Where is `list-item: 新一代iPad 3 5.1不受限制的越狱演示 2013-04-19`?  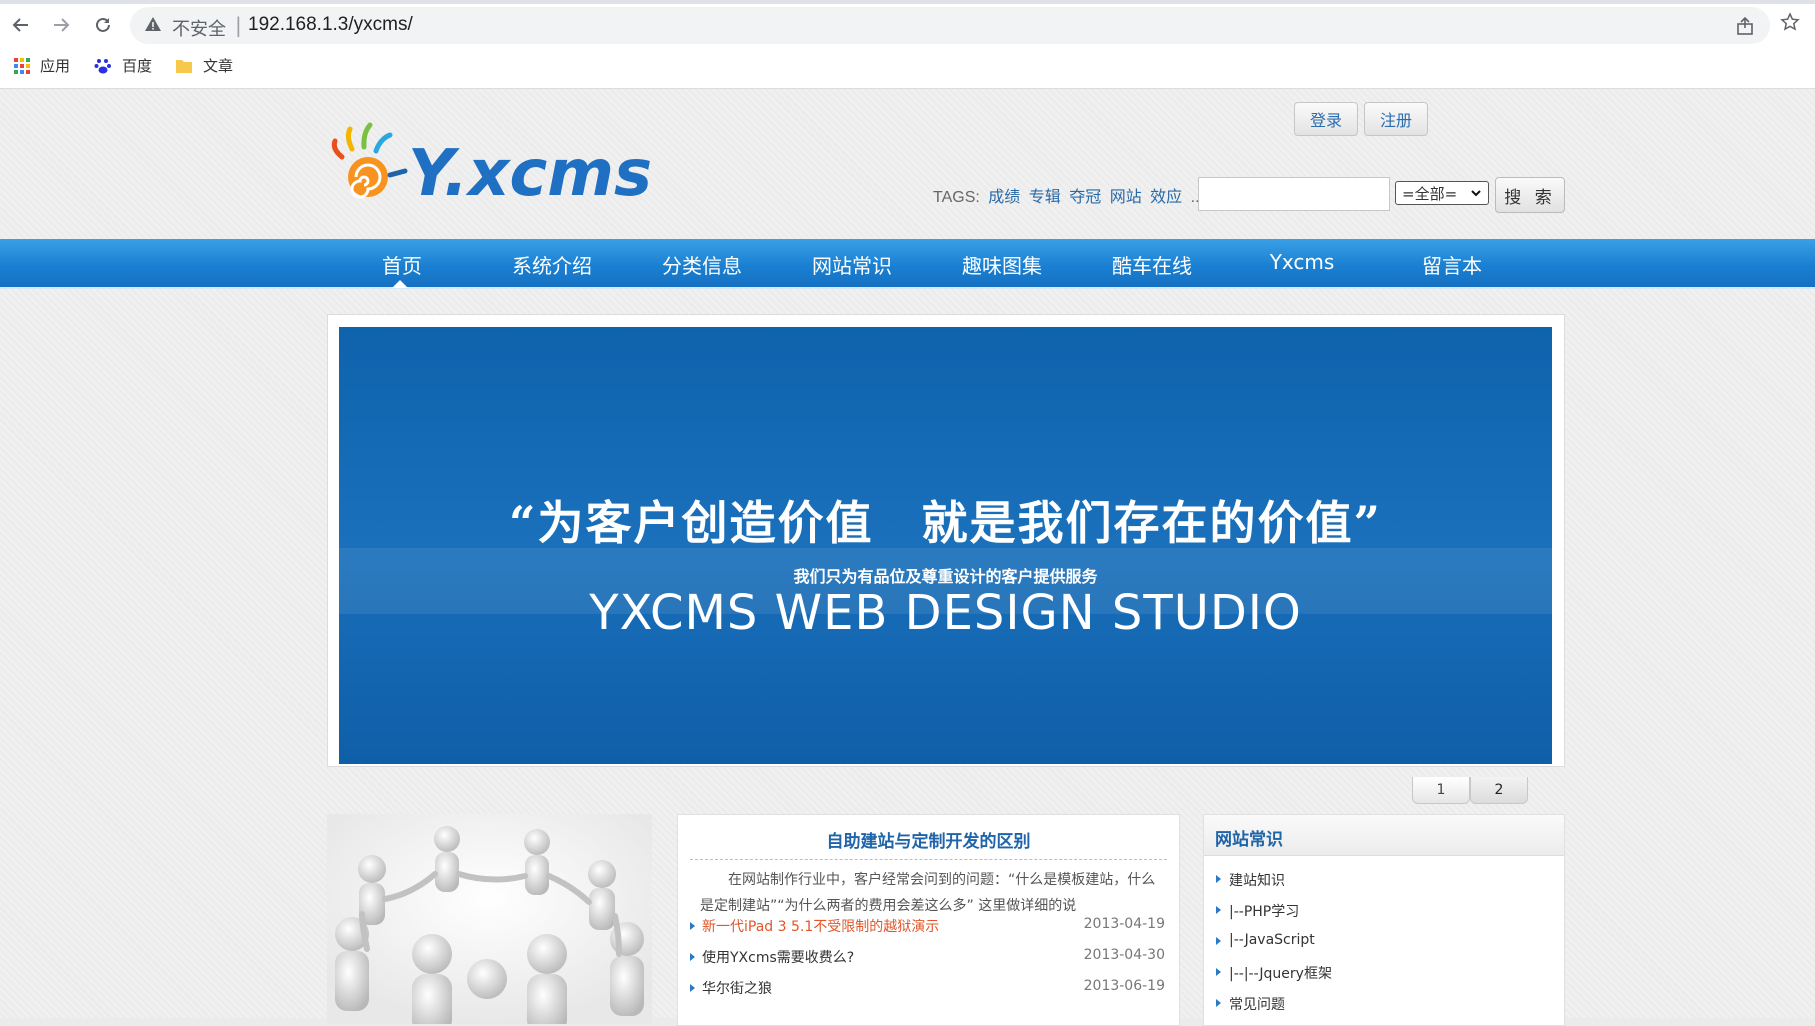
list-item: 新一代iPad 3 5.1不受限制的越狱演示 2013-04-19 is located at coordinates (928, 927).